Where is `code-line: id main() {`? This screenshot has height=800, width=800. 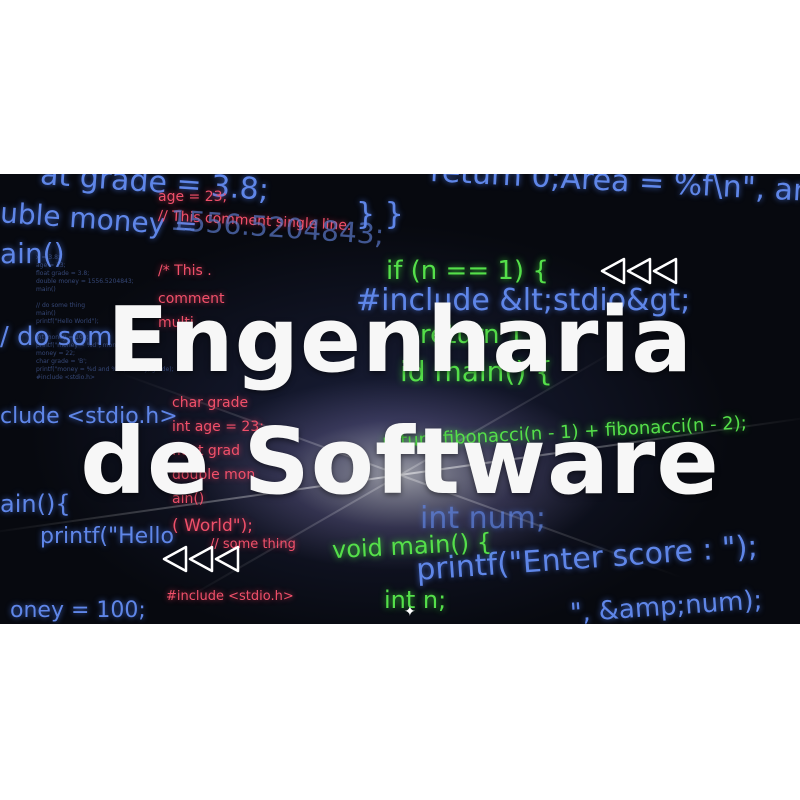 code-line: id main() { is located at coordinates (476, 371).